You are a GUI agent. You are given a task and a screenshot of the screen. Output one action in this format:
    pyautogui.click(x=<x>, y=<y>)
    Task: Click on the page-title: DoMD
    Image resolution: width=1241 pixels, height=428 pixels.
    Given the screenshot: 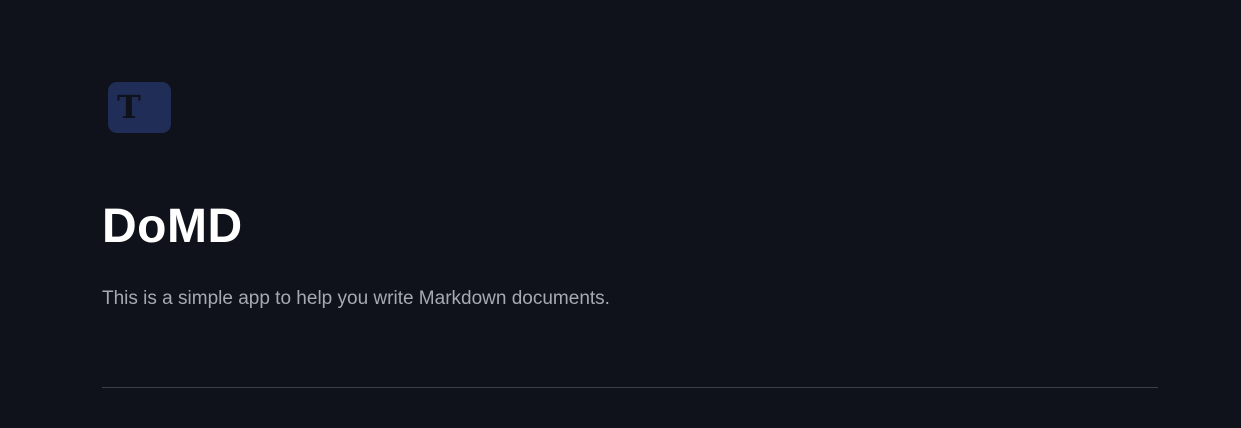 What is the action you would take?
    pyautogui.click(x=172, y=226)
    